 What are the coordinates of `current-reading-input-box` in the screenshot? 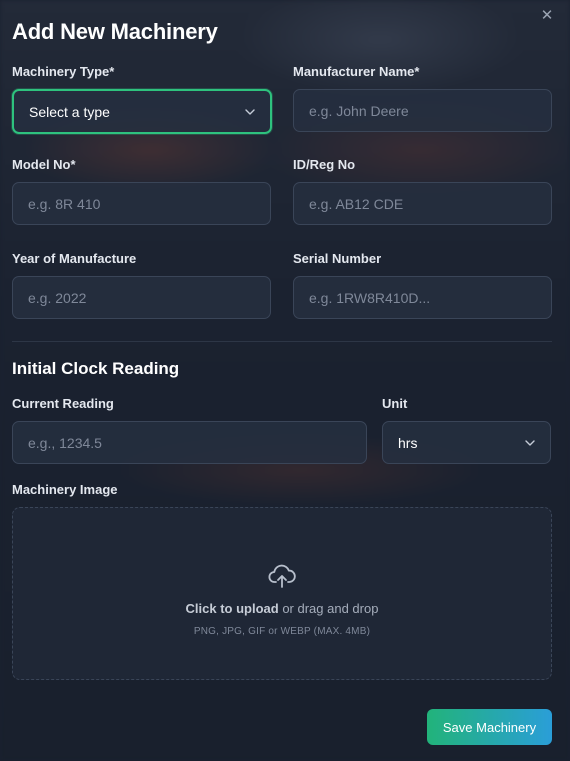 It's located at (189, 442).